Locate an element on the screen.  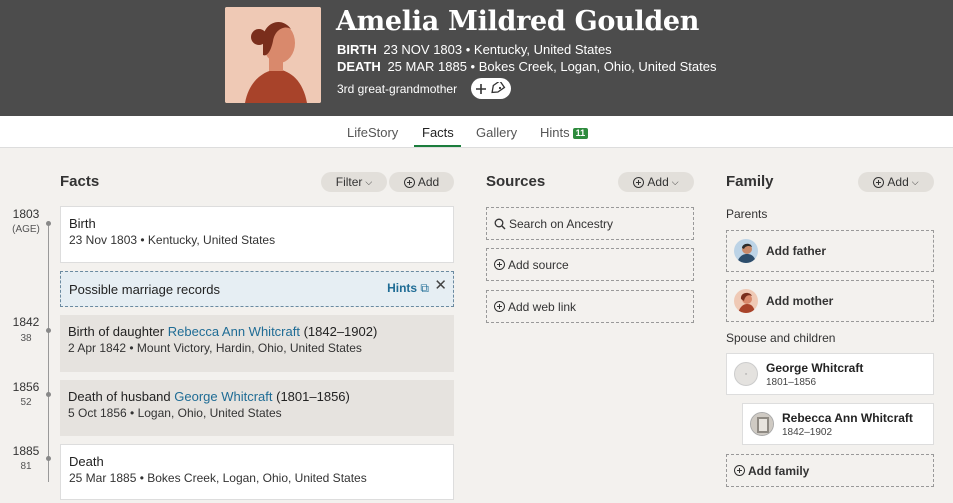
fact-detail: 23 Nov 1803 • Kentucky, United States is located at coordinates (172, 240).